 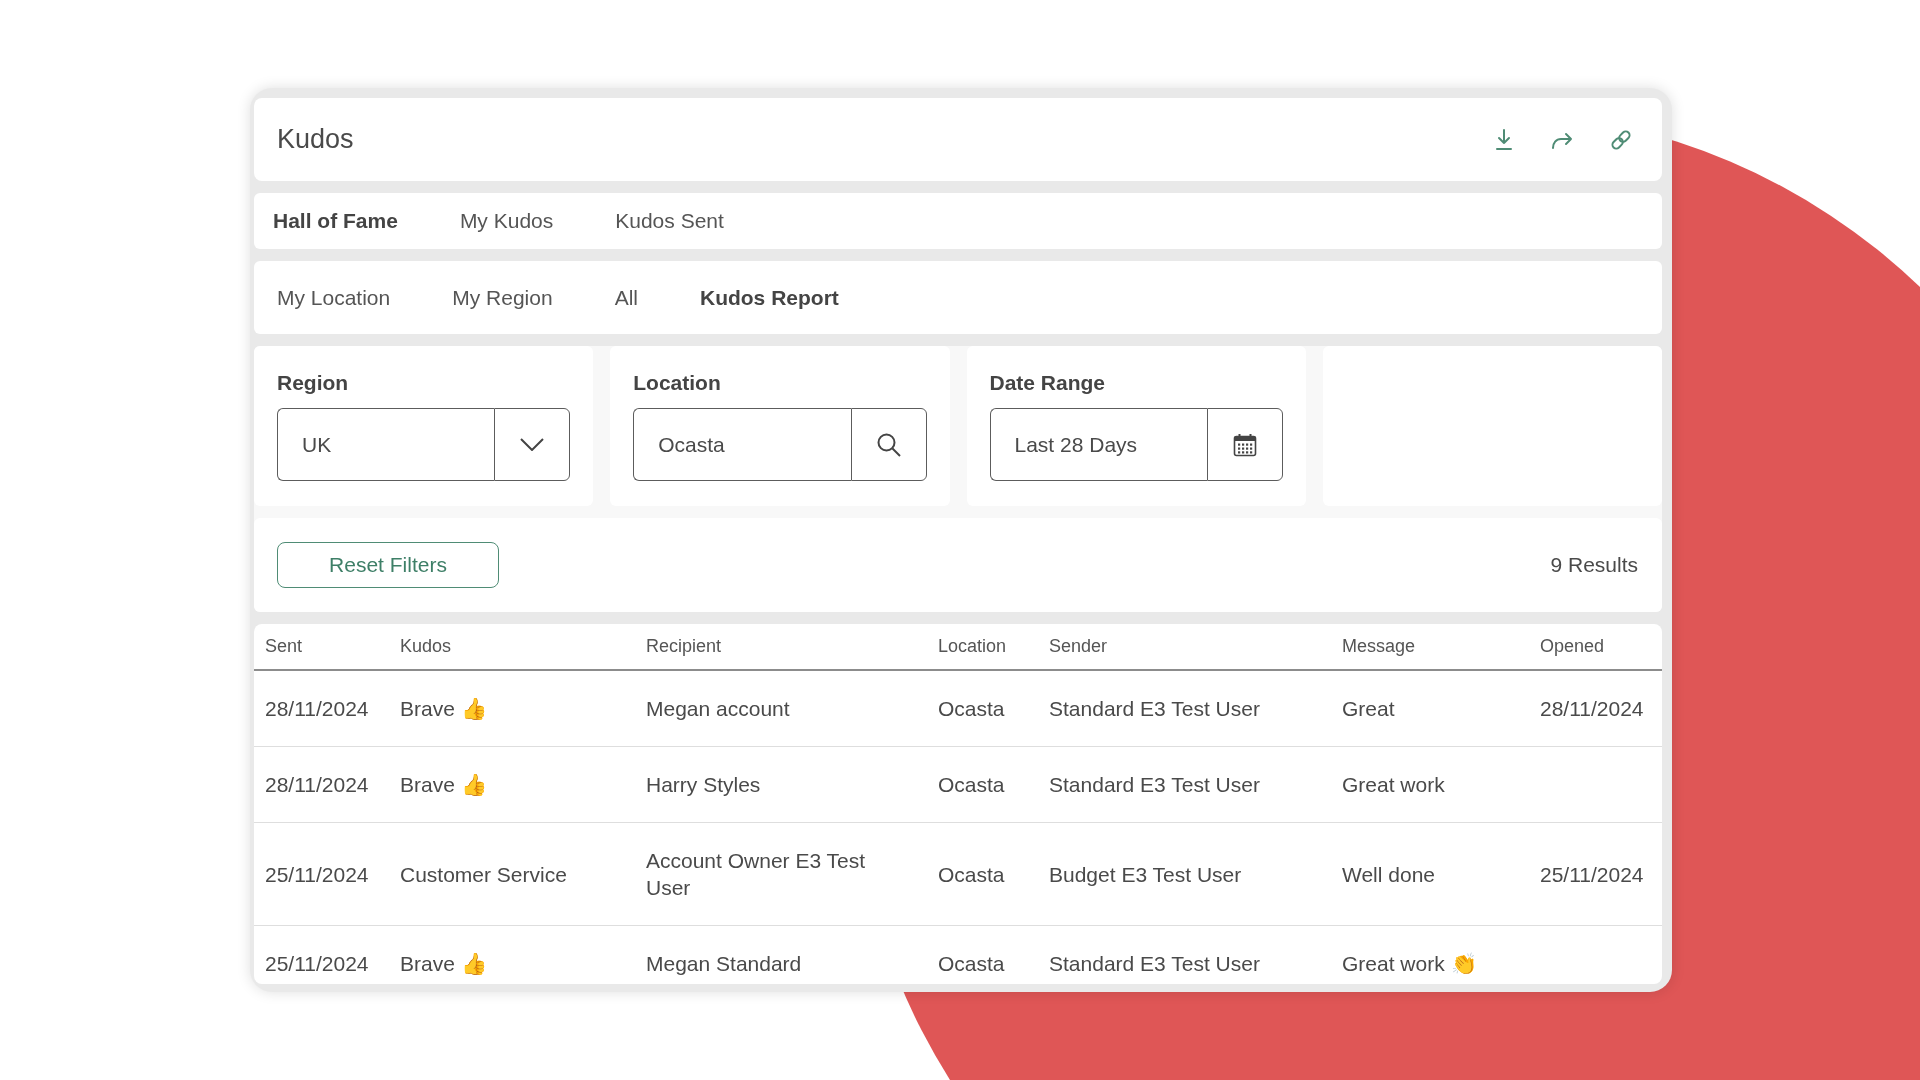 What do you see at coordinates (1145, 874) in the screenshot?
I see `sender-name: Budget E3 Test User` at bounding box center [1145, 874].